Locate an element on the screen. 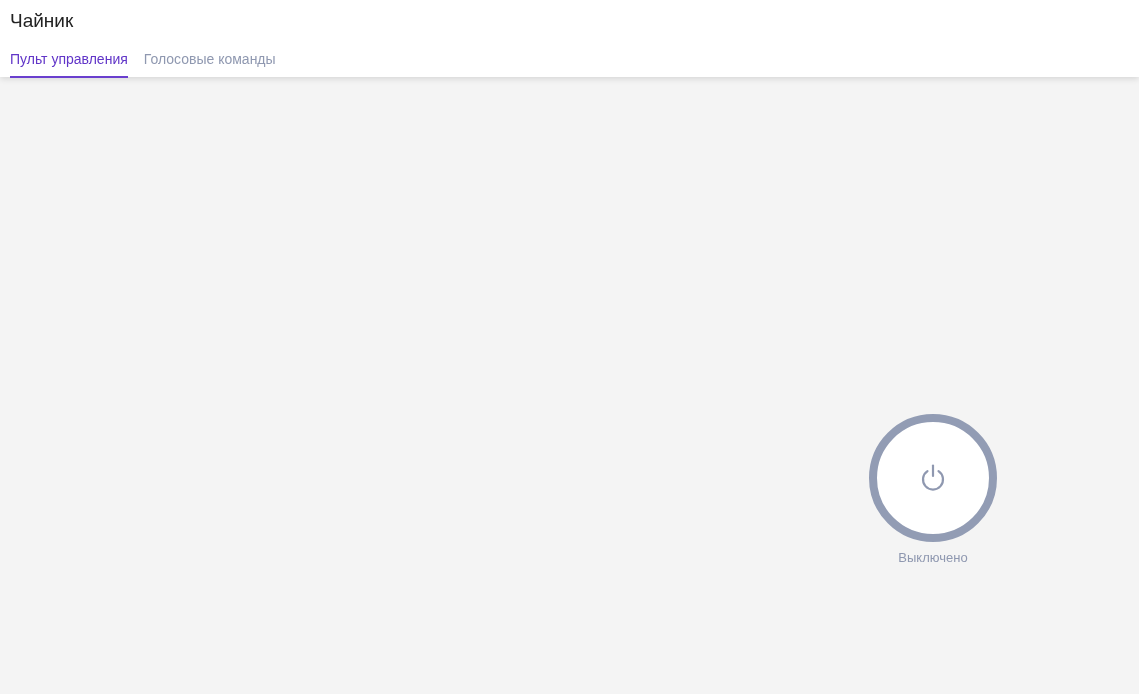 The image size is (1139, 694). tab: Пульт управления is located at coordinates (69, 63).